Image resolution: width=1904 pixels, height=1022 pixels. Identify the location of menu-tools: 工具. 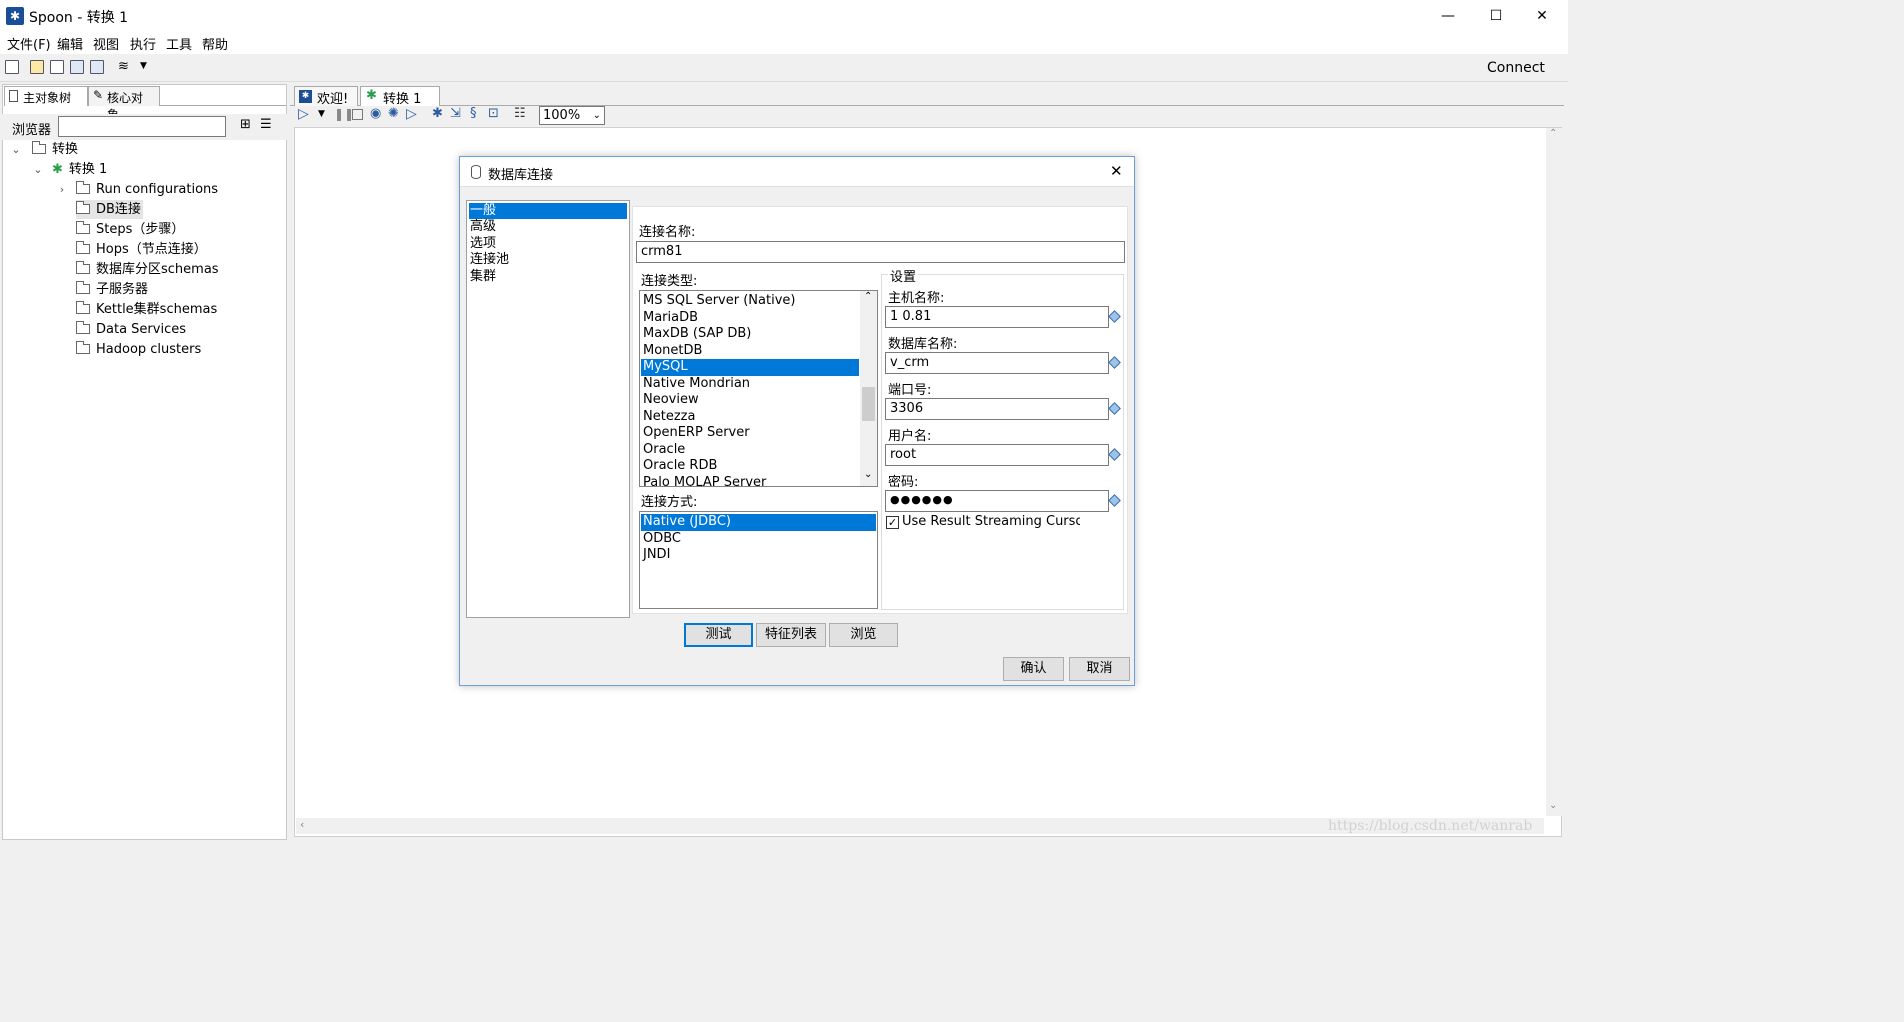
(179, 43).